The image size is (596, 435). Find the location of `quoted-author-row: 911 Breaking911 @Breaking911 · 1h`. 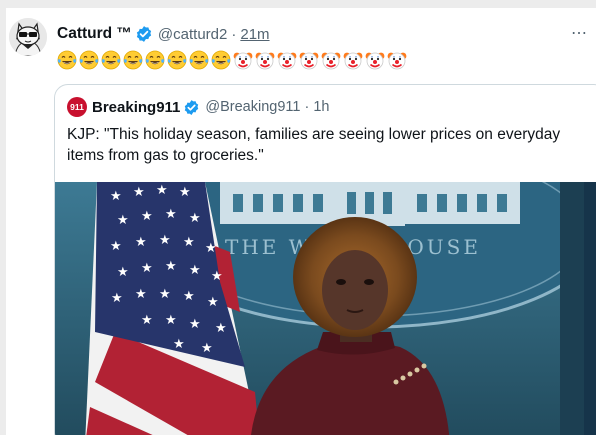

quoted-author-row: 911 Breaking911 @Breaking911 · 1h is located at coordinates (198, 107).